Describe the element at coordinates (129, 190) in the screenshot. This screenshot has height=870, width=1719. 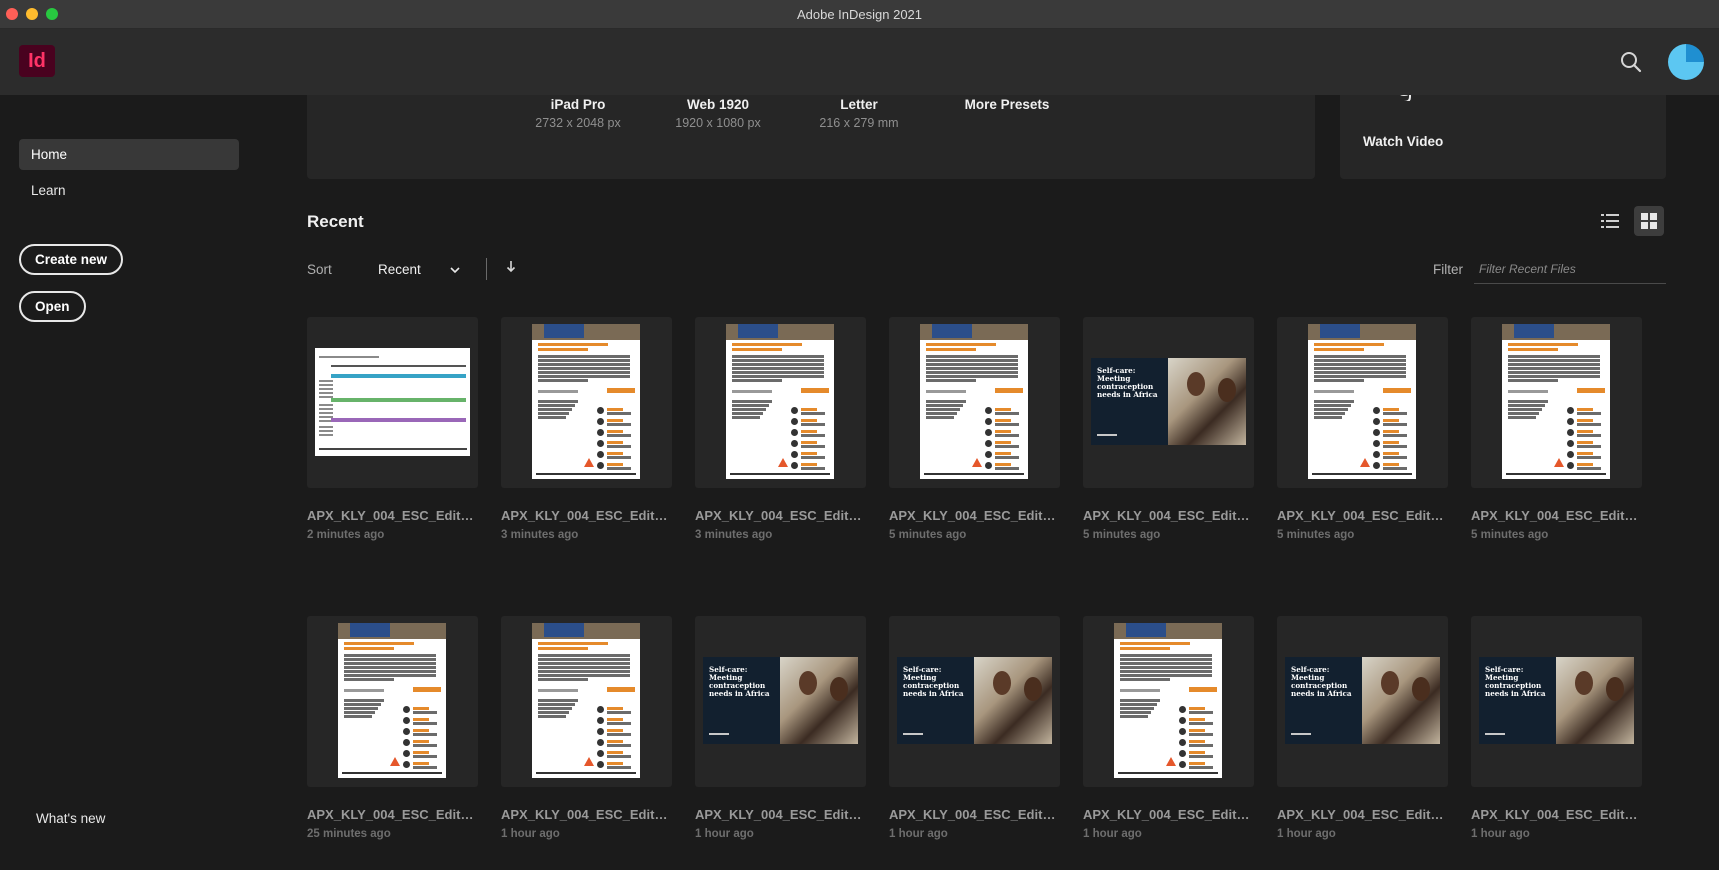
I see `sidebar-item-learn: Learn` at that location.